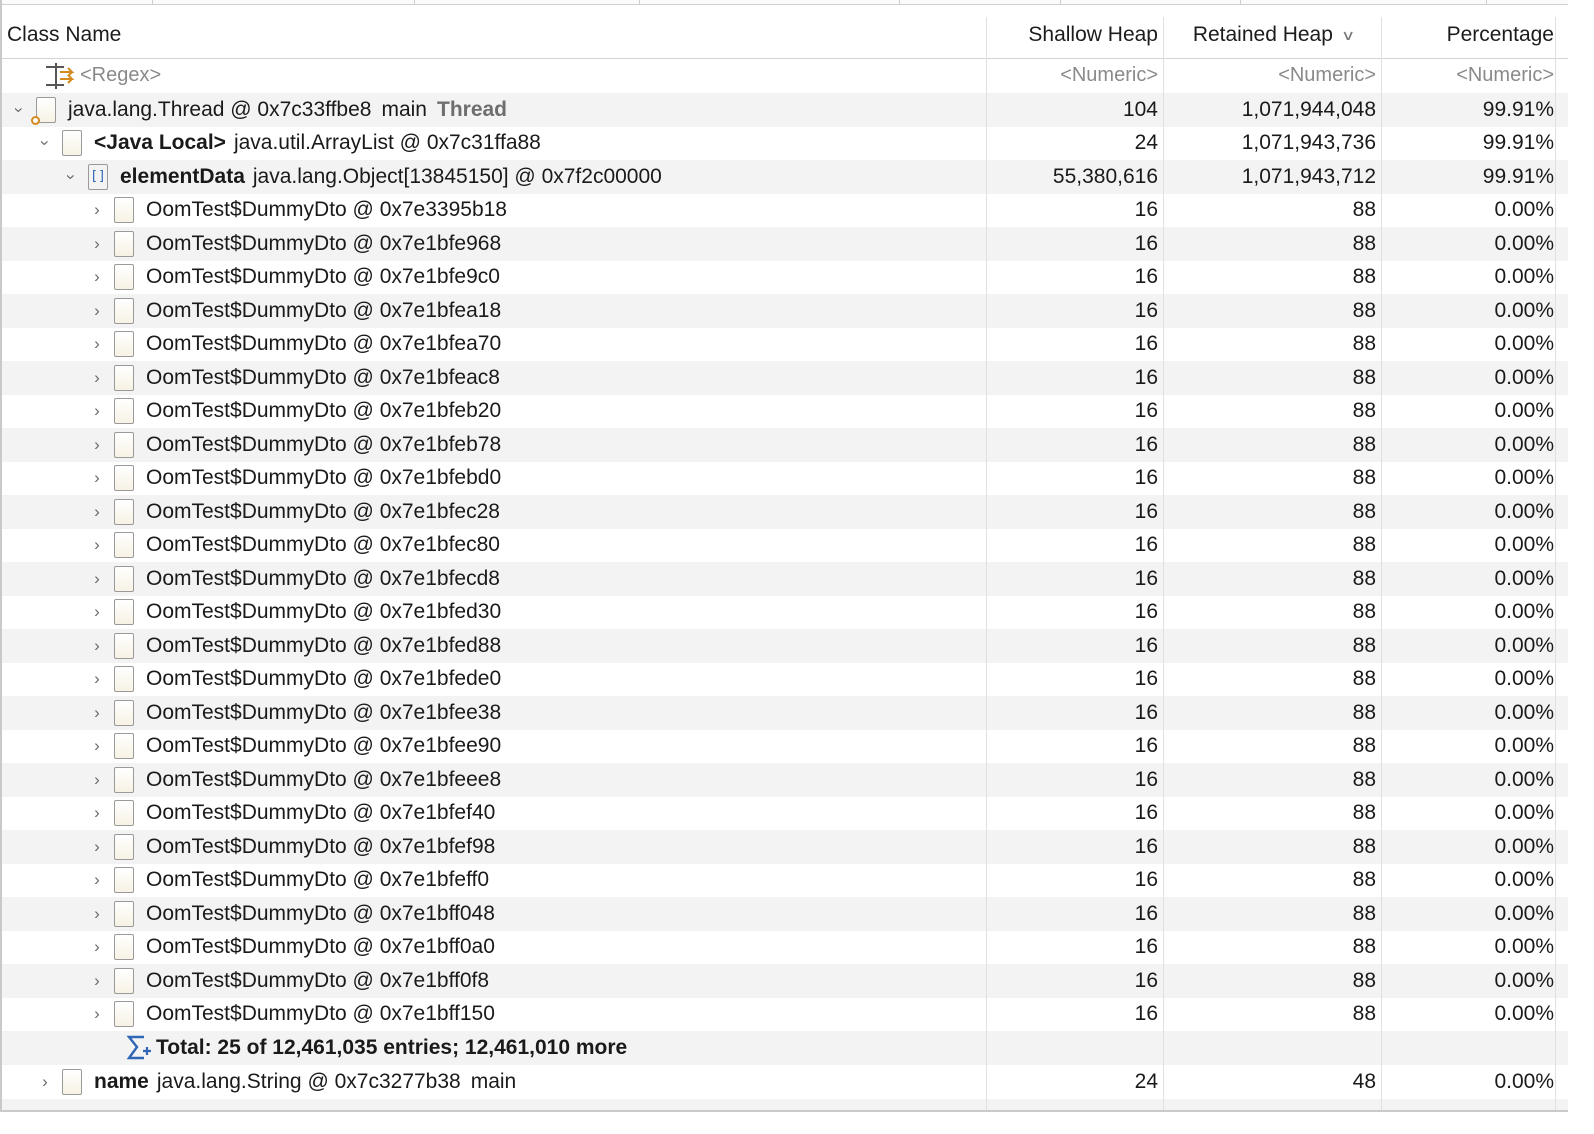 The height and width of the screenshot is (1134, 1594). I want to click on table-row: › OomTest$DummyDto @ 0x7e1bfef40 16 88 0.00%, so click(785, 813).